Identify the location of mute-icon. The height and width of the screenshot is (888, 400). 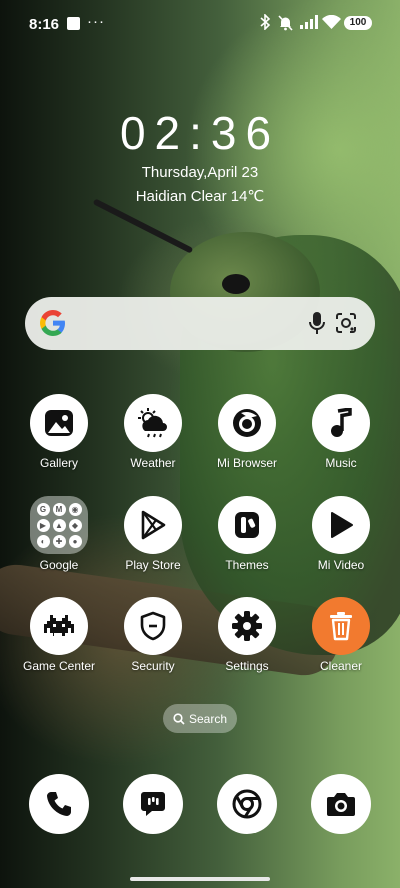
(285, 25).